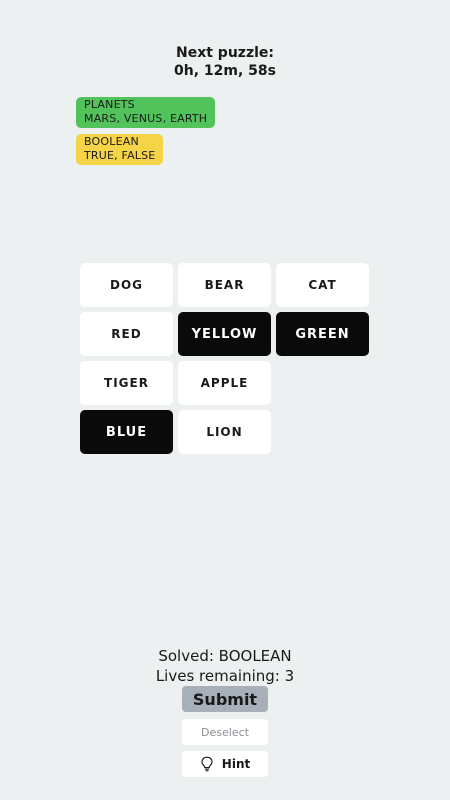 This screenshot has width=450, height=800. Describe the element at coordinates (109, 104) in the screenshot. I see `group-name: PLANETS` at that location.